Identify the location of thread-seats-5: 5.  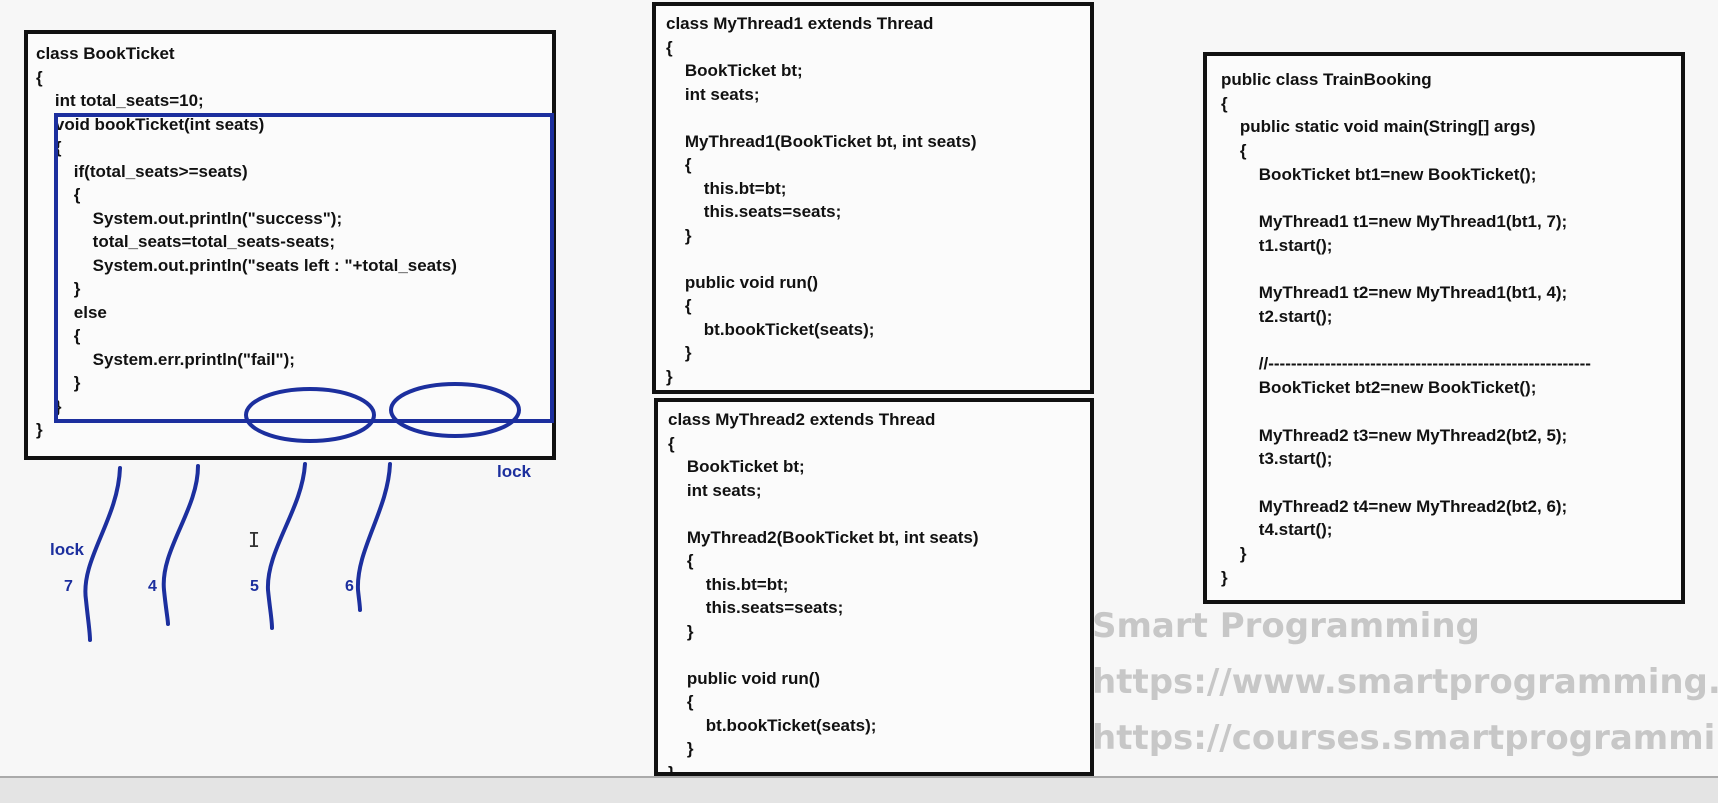
(254, 586).